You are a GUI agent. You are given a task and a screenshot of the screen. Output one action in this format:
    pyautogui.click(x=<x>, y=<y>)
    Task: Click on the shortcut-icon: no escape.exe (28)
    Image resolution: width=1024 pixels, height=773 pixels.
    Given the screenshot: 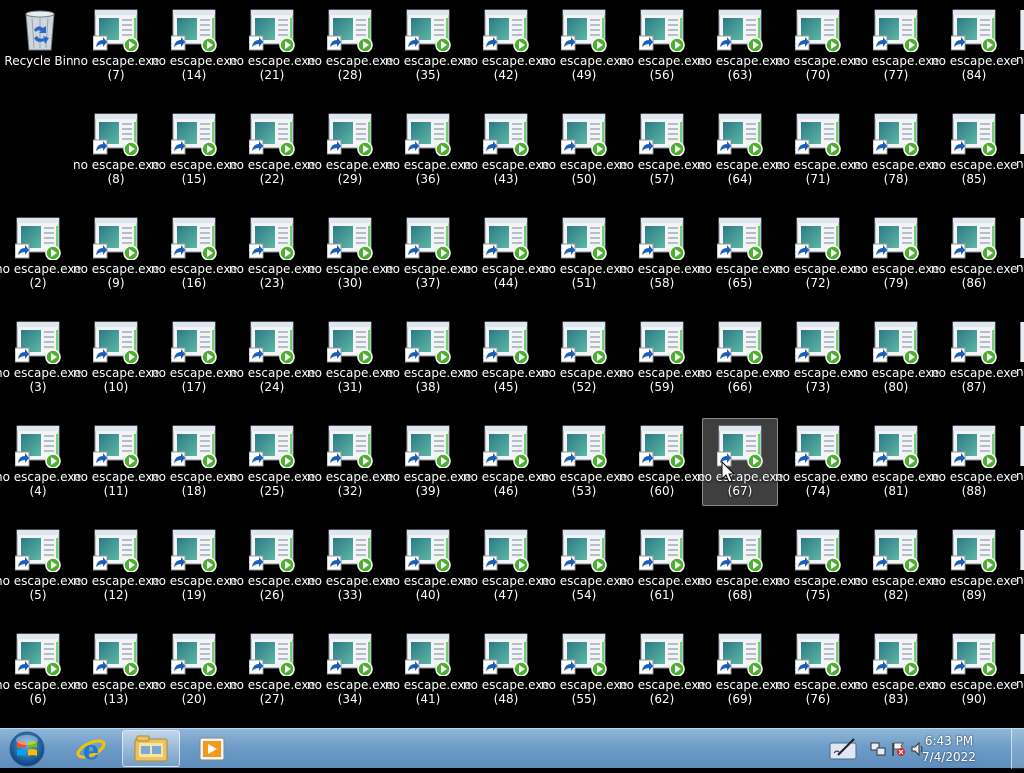 What is the action you would take?
    pyautogui.click(x=350, y=46)
    